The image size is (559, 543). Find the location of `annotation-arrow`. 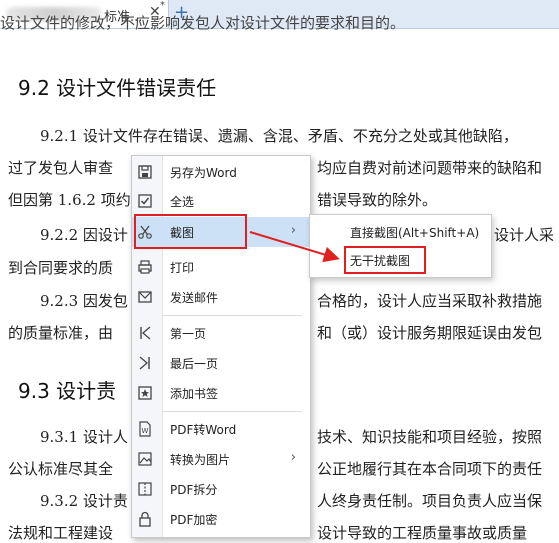

annotation-arrow is located at coordinates (294, 247).